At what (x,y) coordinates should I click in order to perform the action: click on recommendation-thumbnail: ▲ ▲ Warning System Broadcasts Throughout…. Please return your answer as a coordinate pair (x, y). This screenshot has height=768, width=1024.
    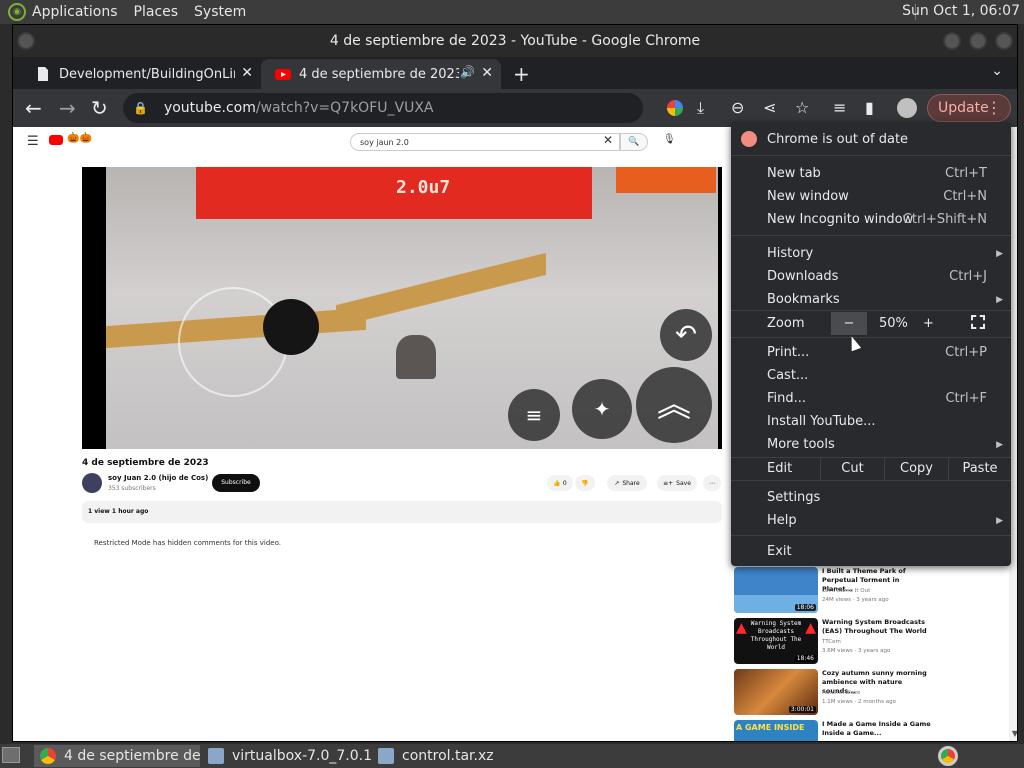
    Looking at the image, I should click on (776, 641).